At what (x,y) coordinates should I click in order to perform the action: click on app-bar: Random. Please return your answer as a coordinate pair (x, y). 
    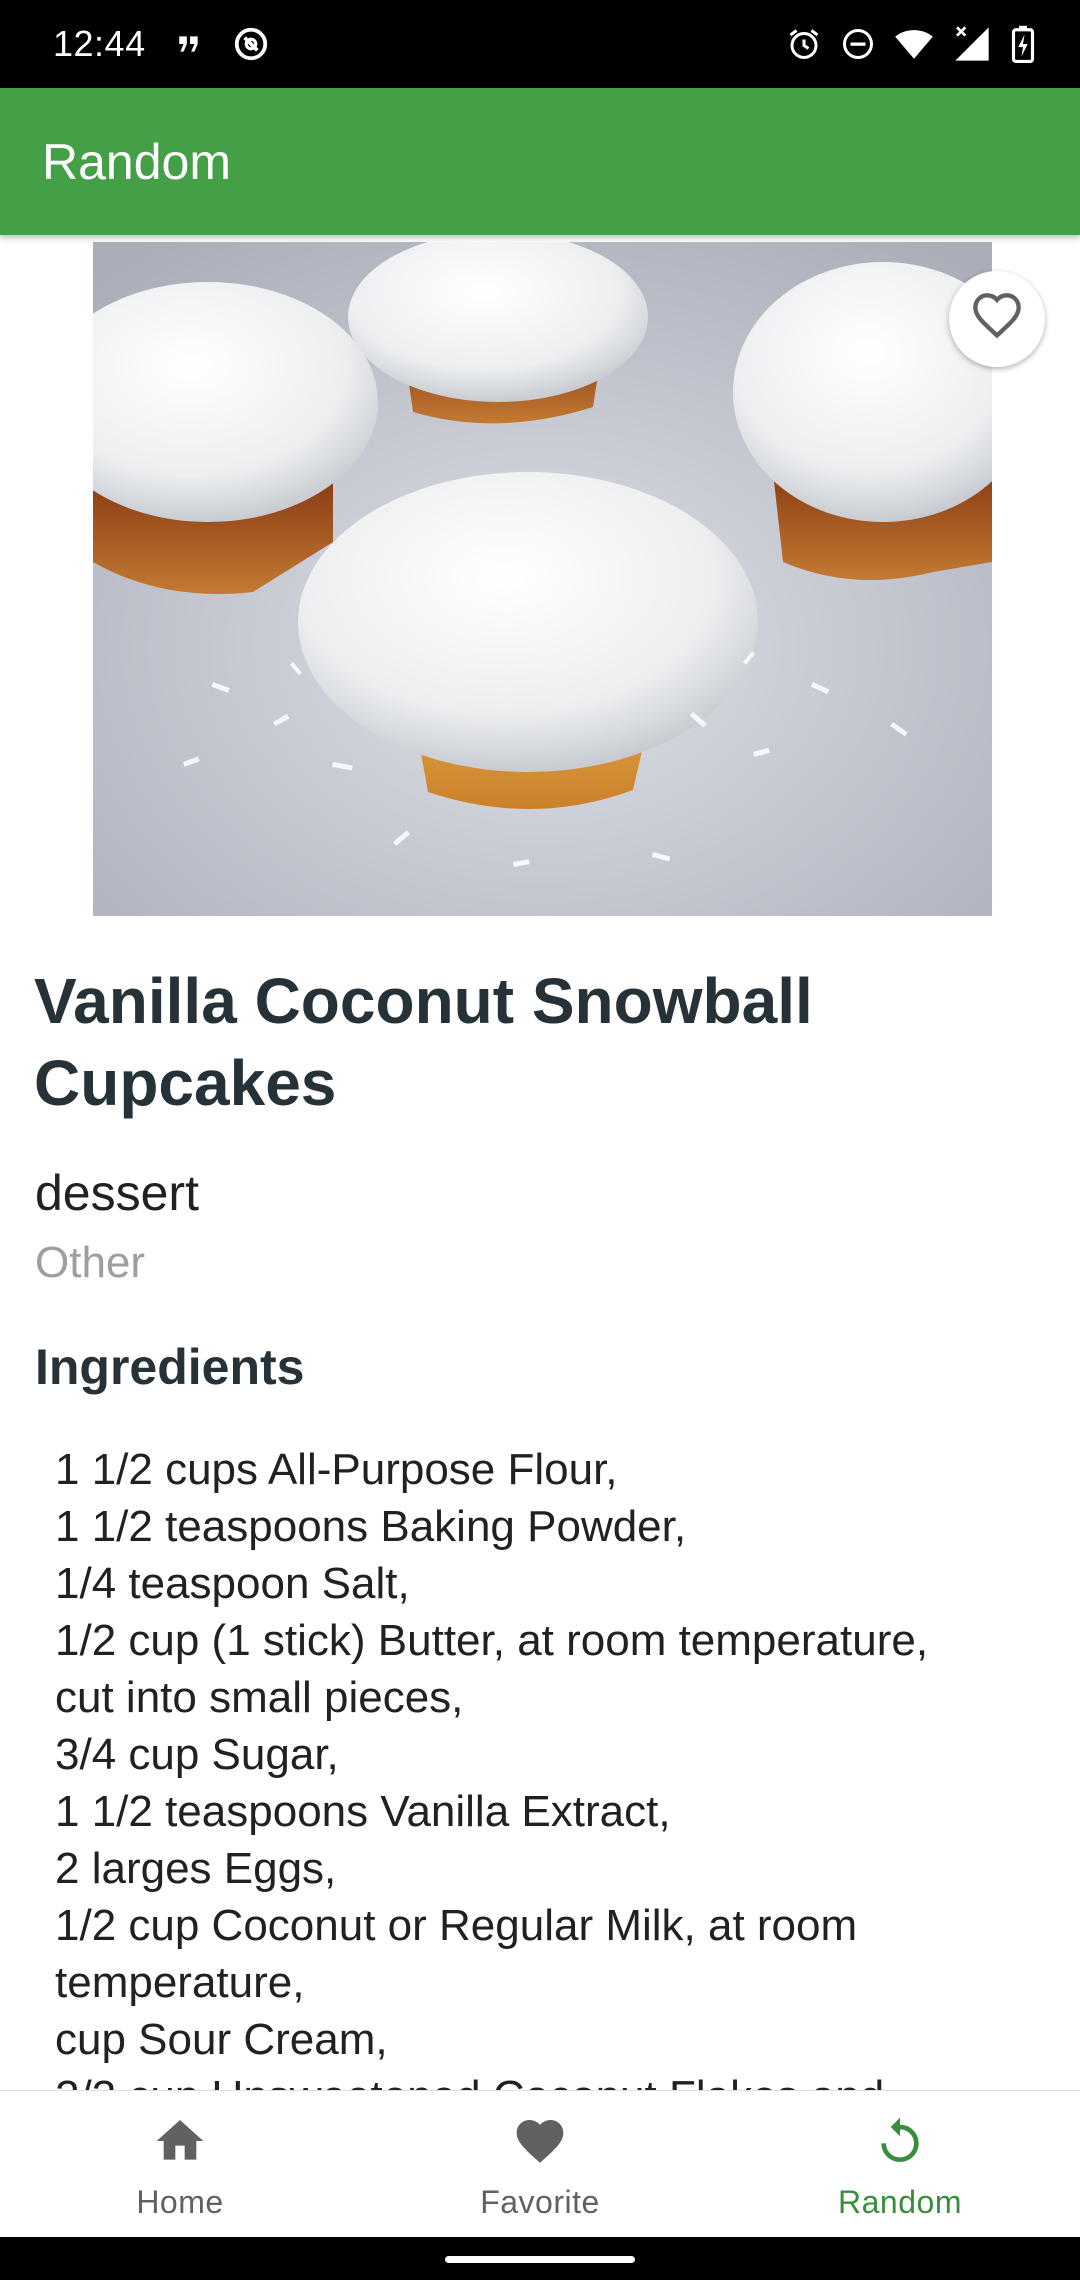
    Looking at the image, I should click on (540, 161).